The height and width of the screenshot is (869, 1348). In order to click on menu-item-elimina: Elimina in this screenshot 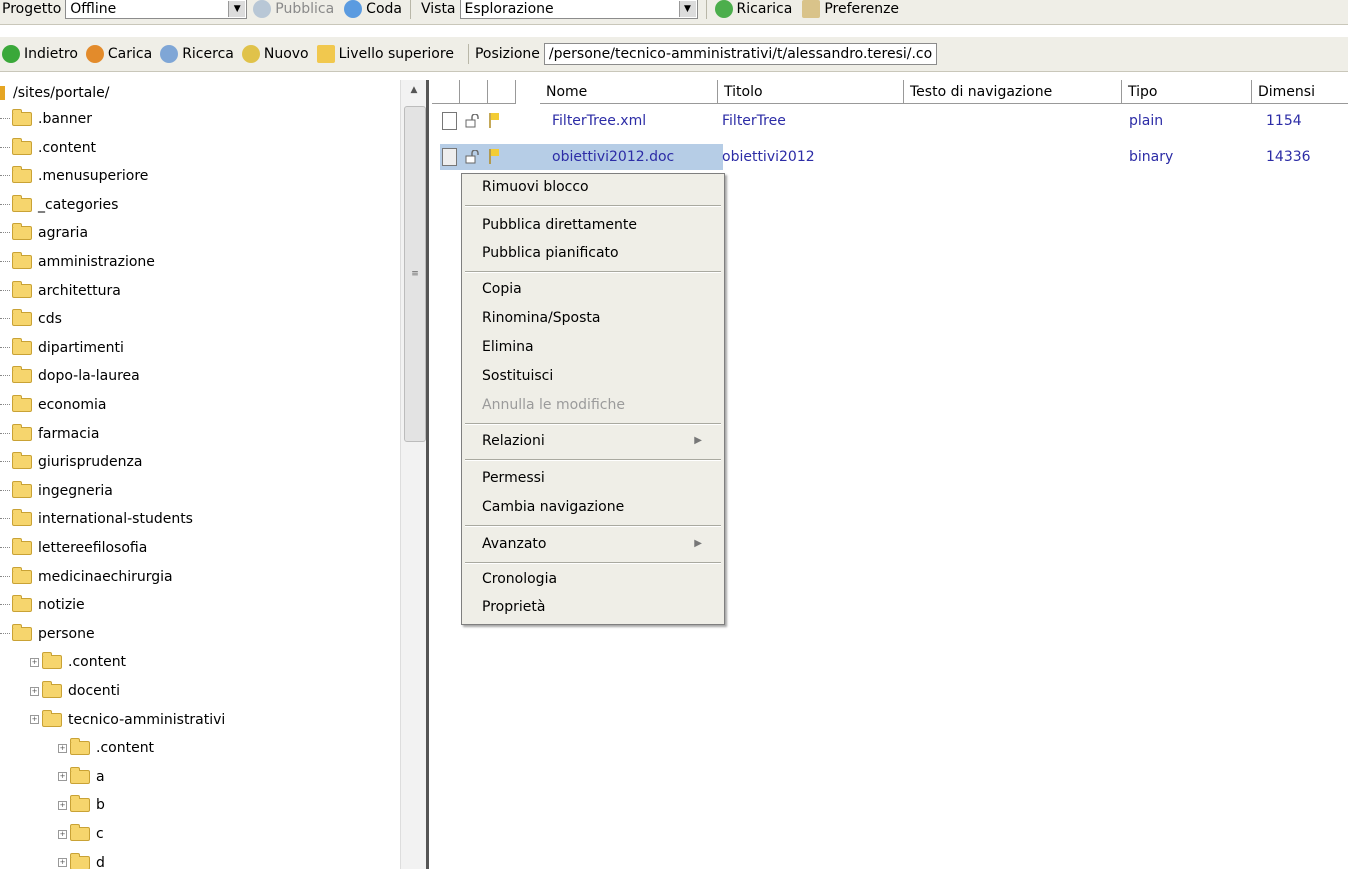, I will do `click(508, 347)`.